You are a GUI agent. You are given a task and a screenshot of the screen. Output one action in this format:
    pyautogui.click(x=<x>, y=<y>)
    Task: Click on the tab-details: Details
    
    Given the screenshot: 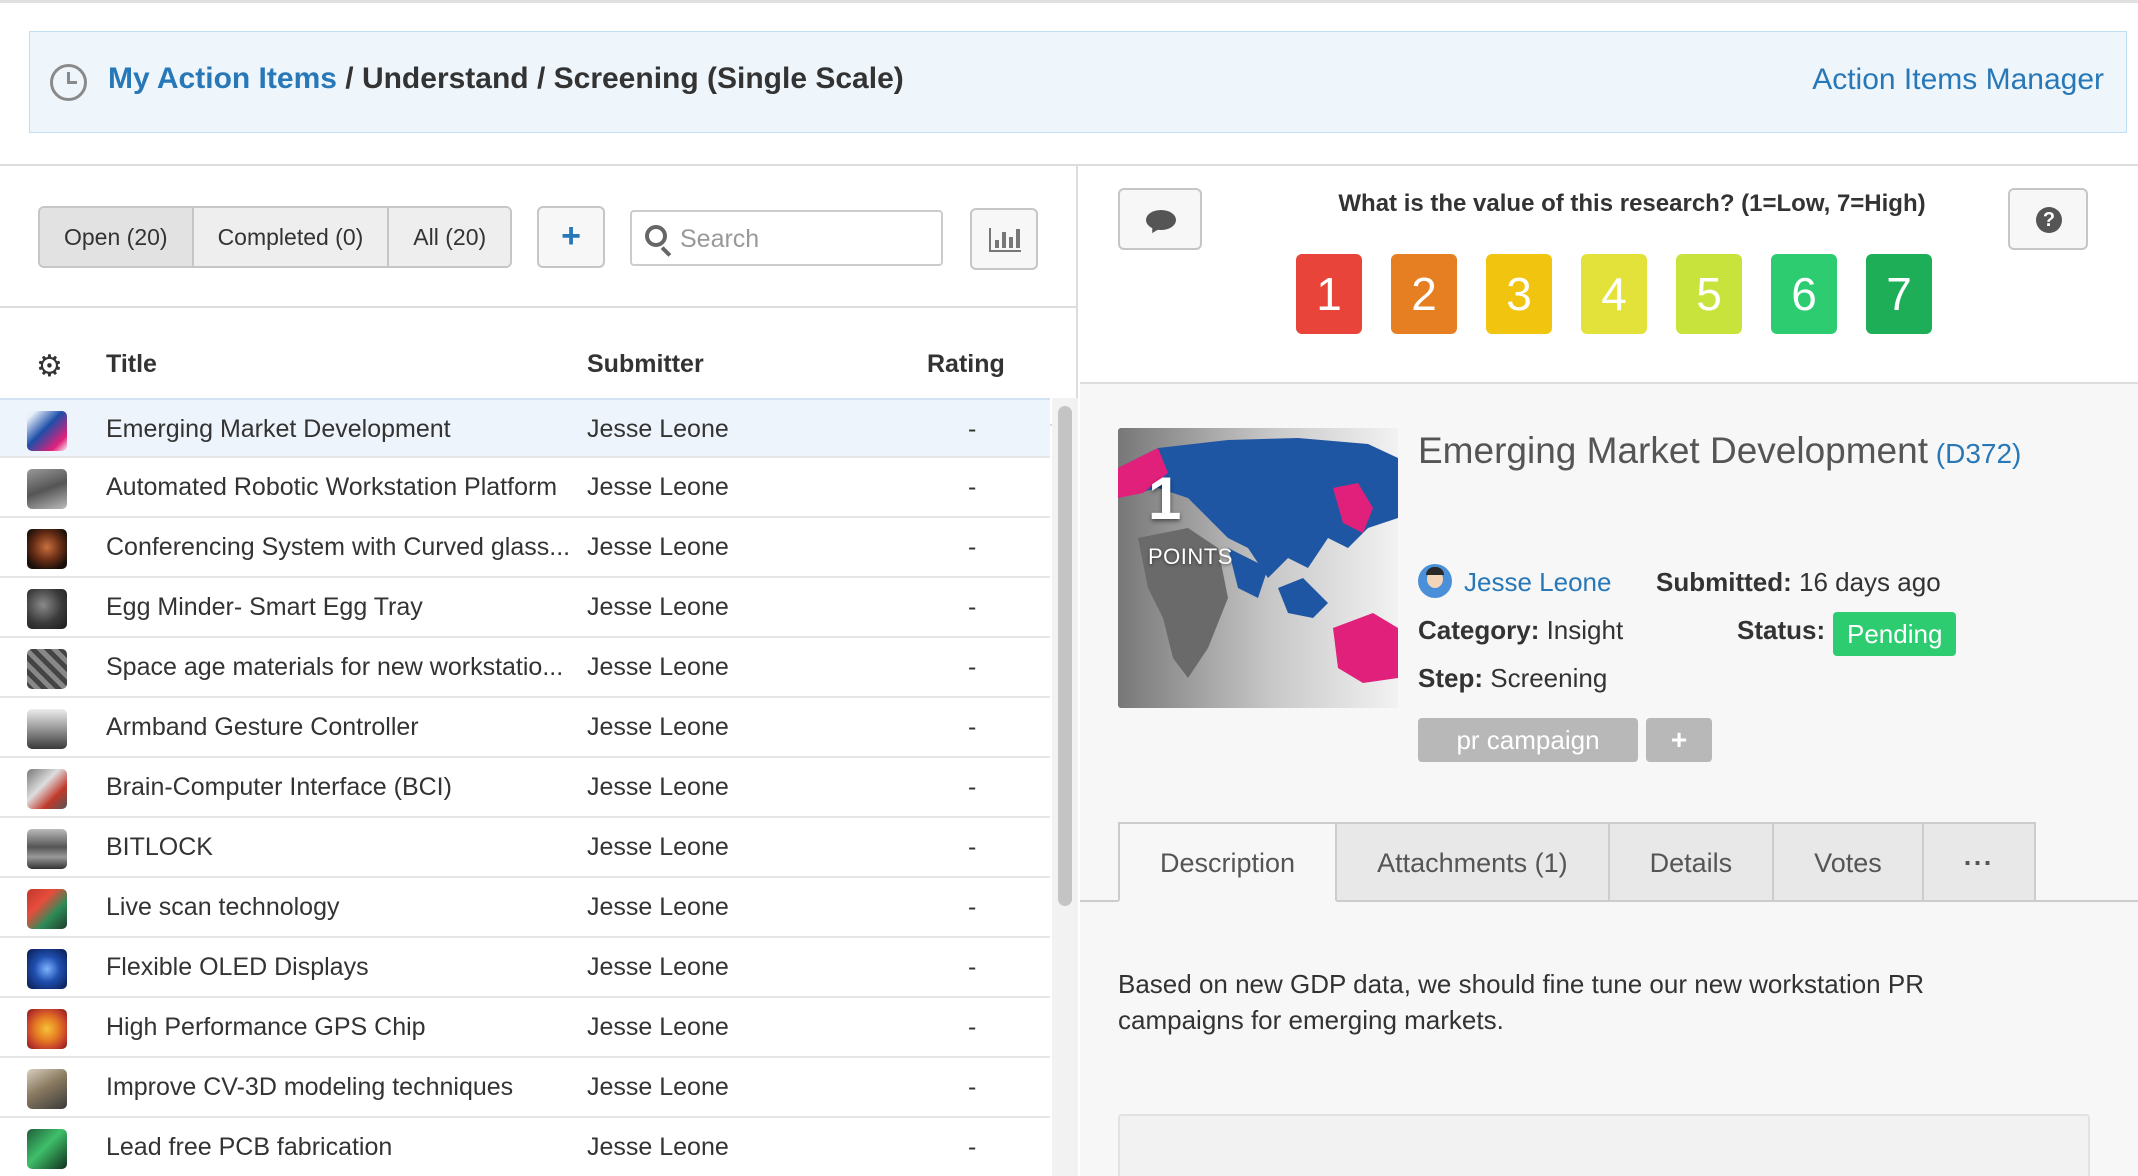 What is the action you would take?
    pyautogui.click(x=1691, y=862)
    